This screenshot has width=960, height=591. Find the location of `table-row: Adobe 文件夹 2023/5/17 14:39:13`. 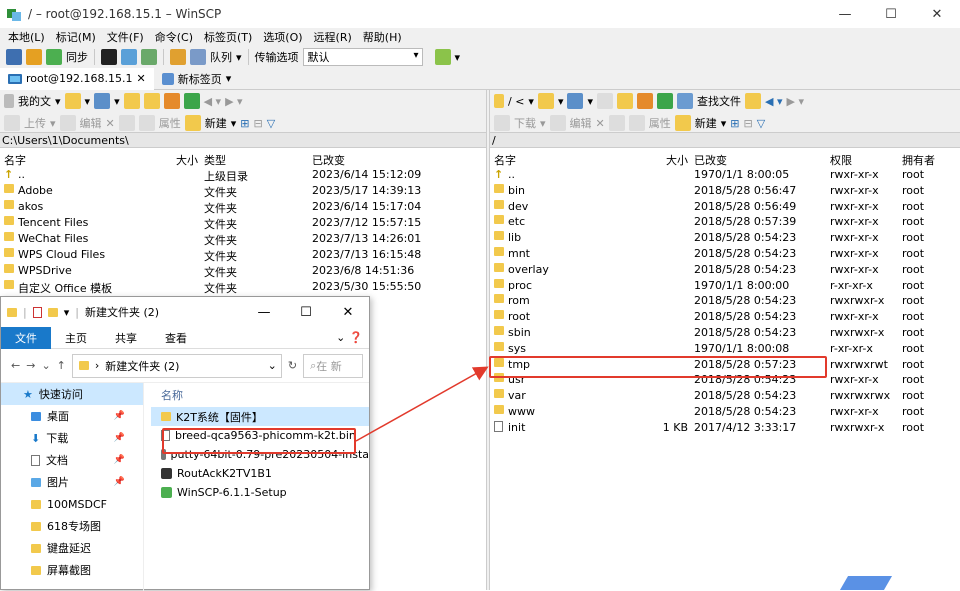

table-row: Adobe 文件夹 2023/5/17 14:39:13 is located at coordinates (243, 191).